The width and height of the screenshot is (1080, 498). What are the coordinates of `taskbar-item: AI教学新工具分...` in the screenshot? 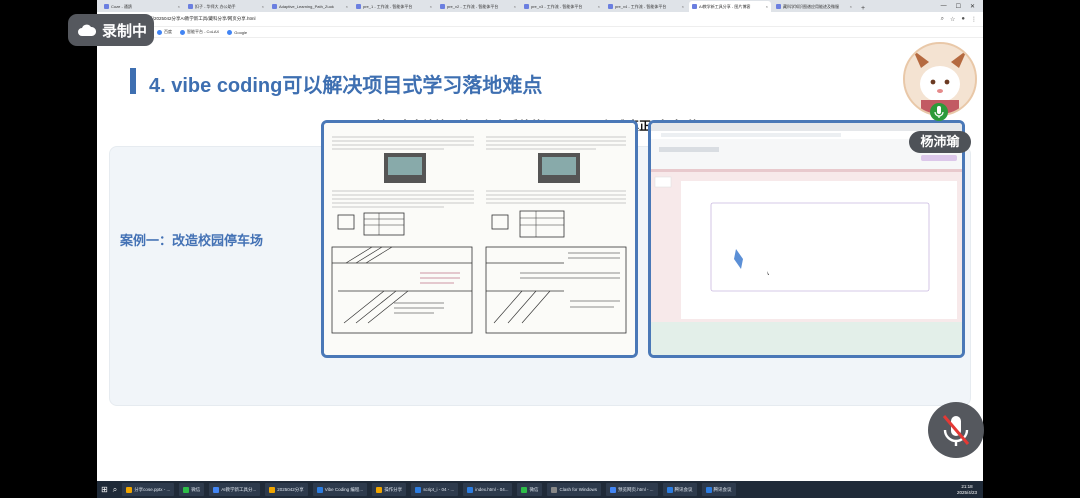 It's located at (235, 489).